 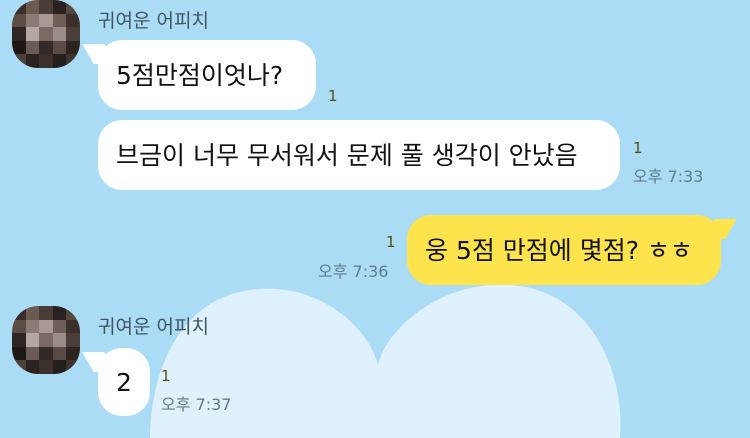 I want to click on my-message-bubble: 웅 5점 만점에 몇점? ㅎㅎ, so click(x=564, y=250).